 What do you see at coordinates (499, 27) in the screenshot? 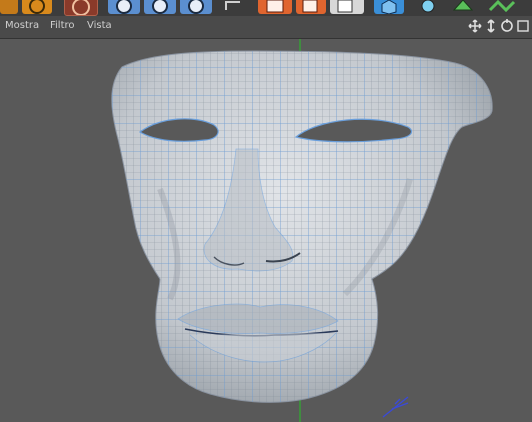
I see `viewport-nav-icons` at bounding box center [499, 27].